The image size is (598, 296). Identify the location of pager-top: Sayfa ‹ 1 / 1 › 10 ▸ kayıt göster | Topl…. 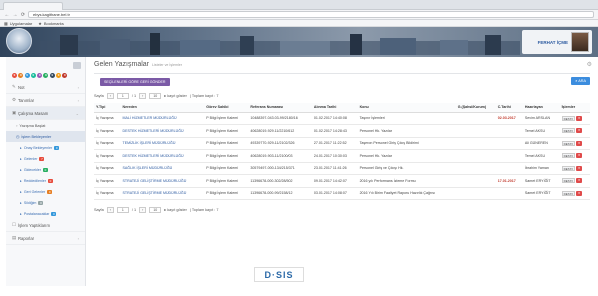
(156, 95).